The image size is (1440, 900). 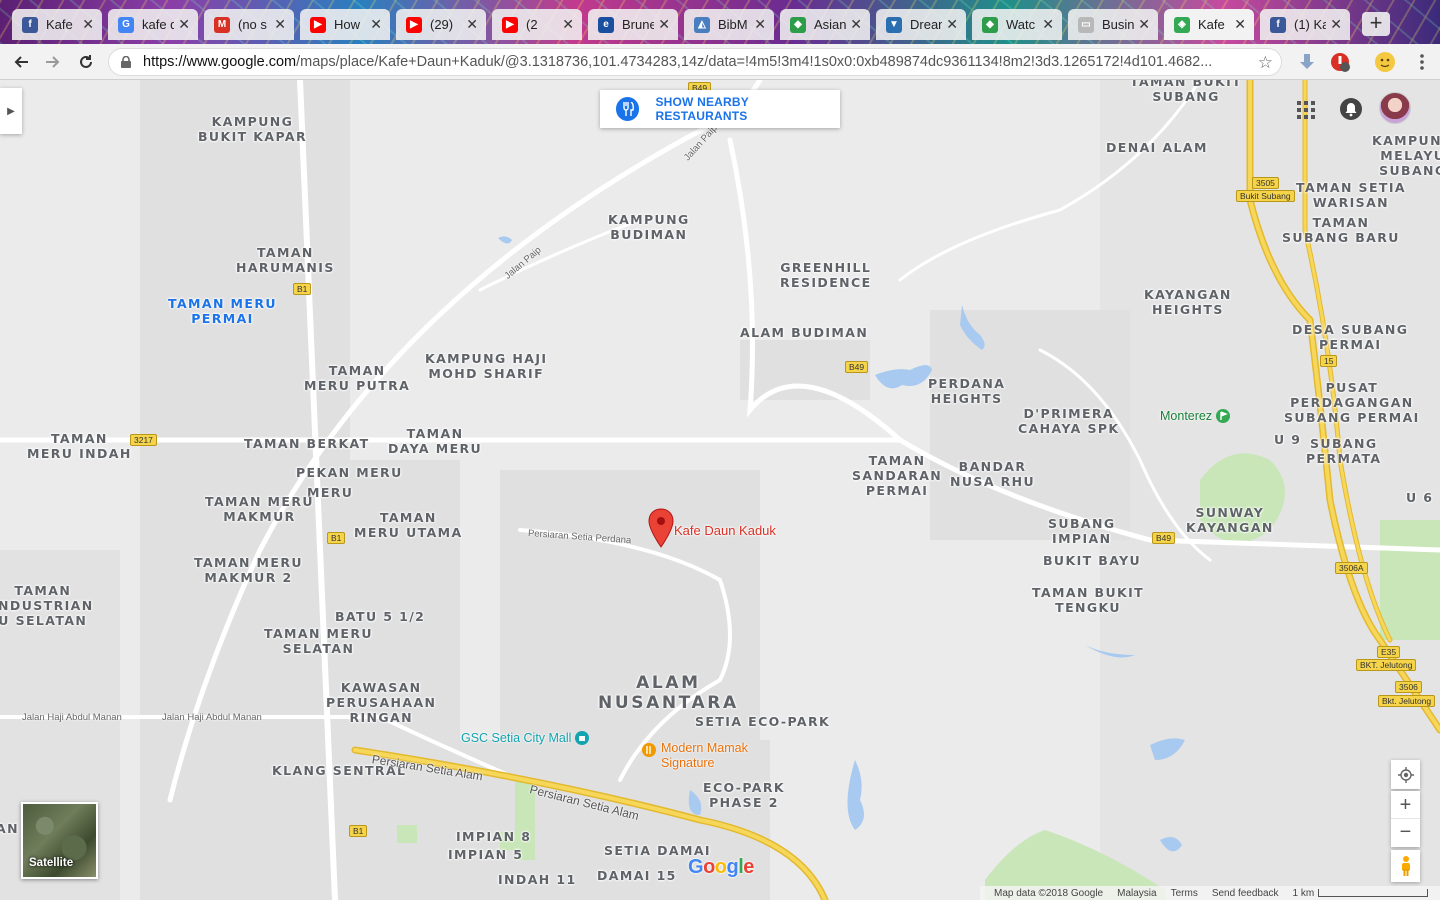 What do you see at coordinates (637, 875) in the screenshot?
I see `area-label: DAMAI 15` at bounding box center [637, 875].